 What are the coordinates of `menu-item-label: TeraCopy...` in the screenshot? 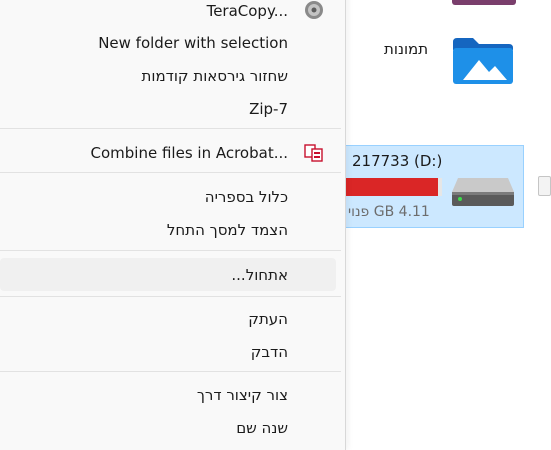 It's located at (247, 10).